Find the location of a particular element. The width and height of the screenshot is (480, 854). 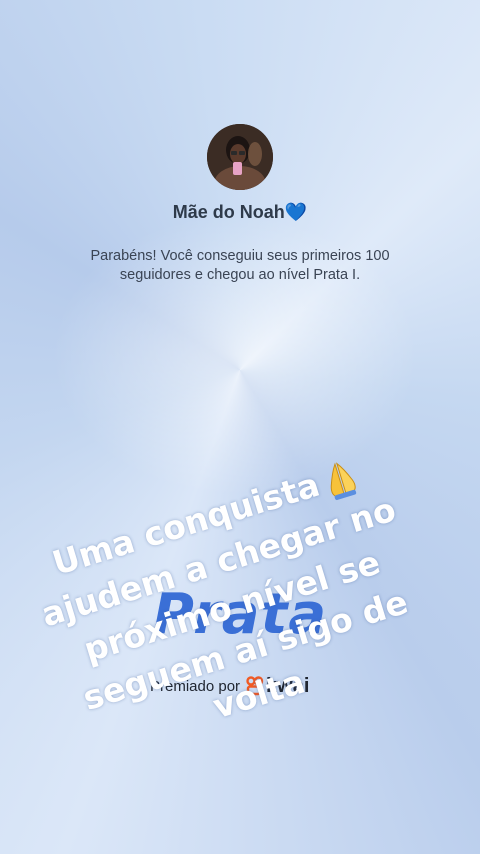

avatar-photo is located at coordinates (240, 157).